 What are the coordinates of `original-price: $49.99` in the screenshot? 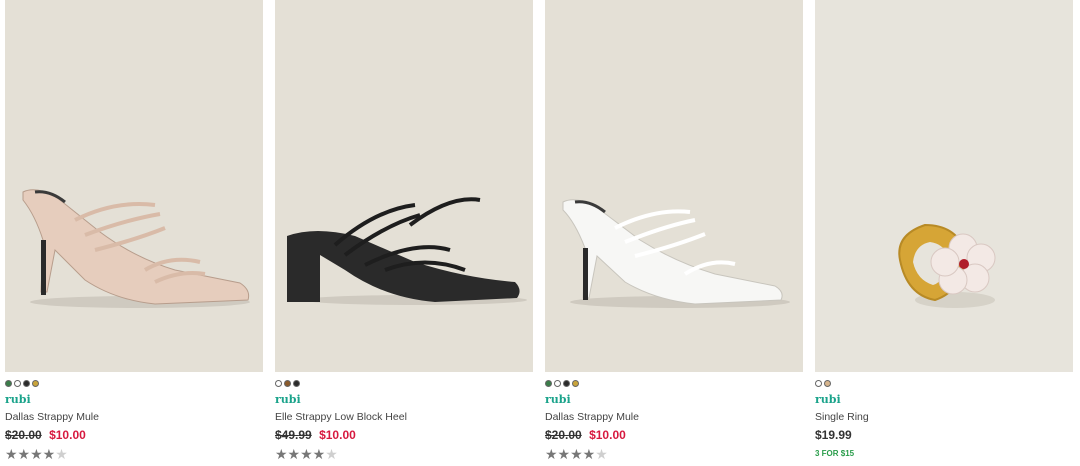 It's located at (293, 435).